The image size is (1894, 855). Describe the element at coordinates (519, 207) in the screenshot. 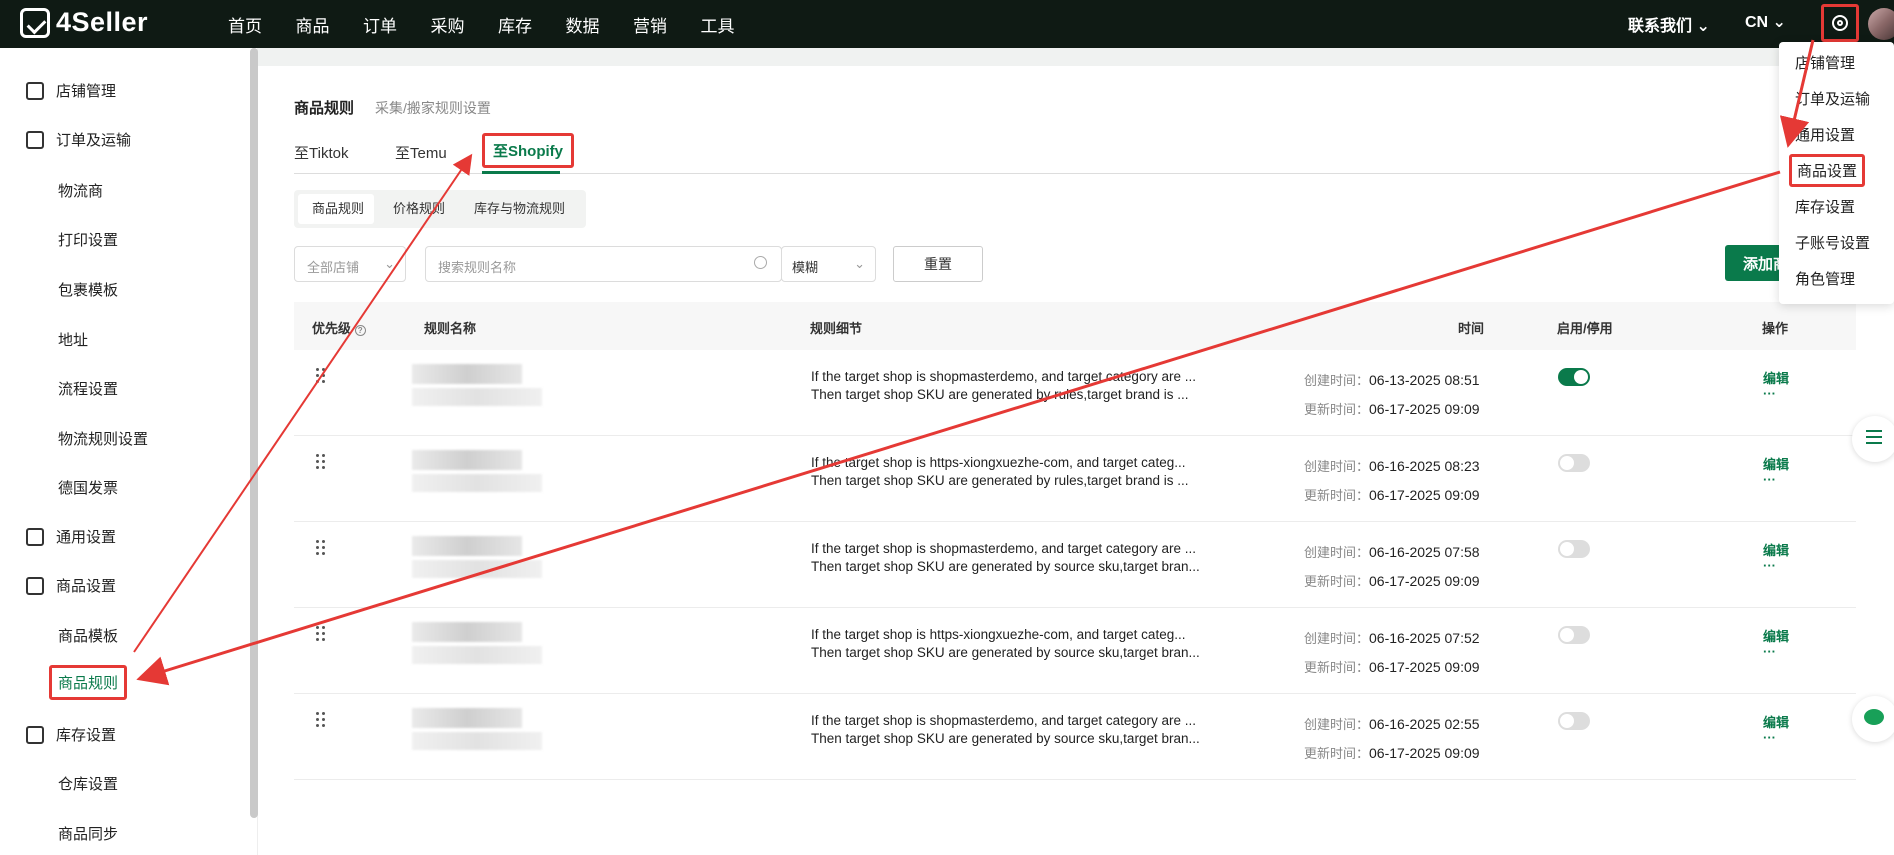

I see `subtab-inventory-logistics-rules: 库存与物流规则` at that location.